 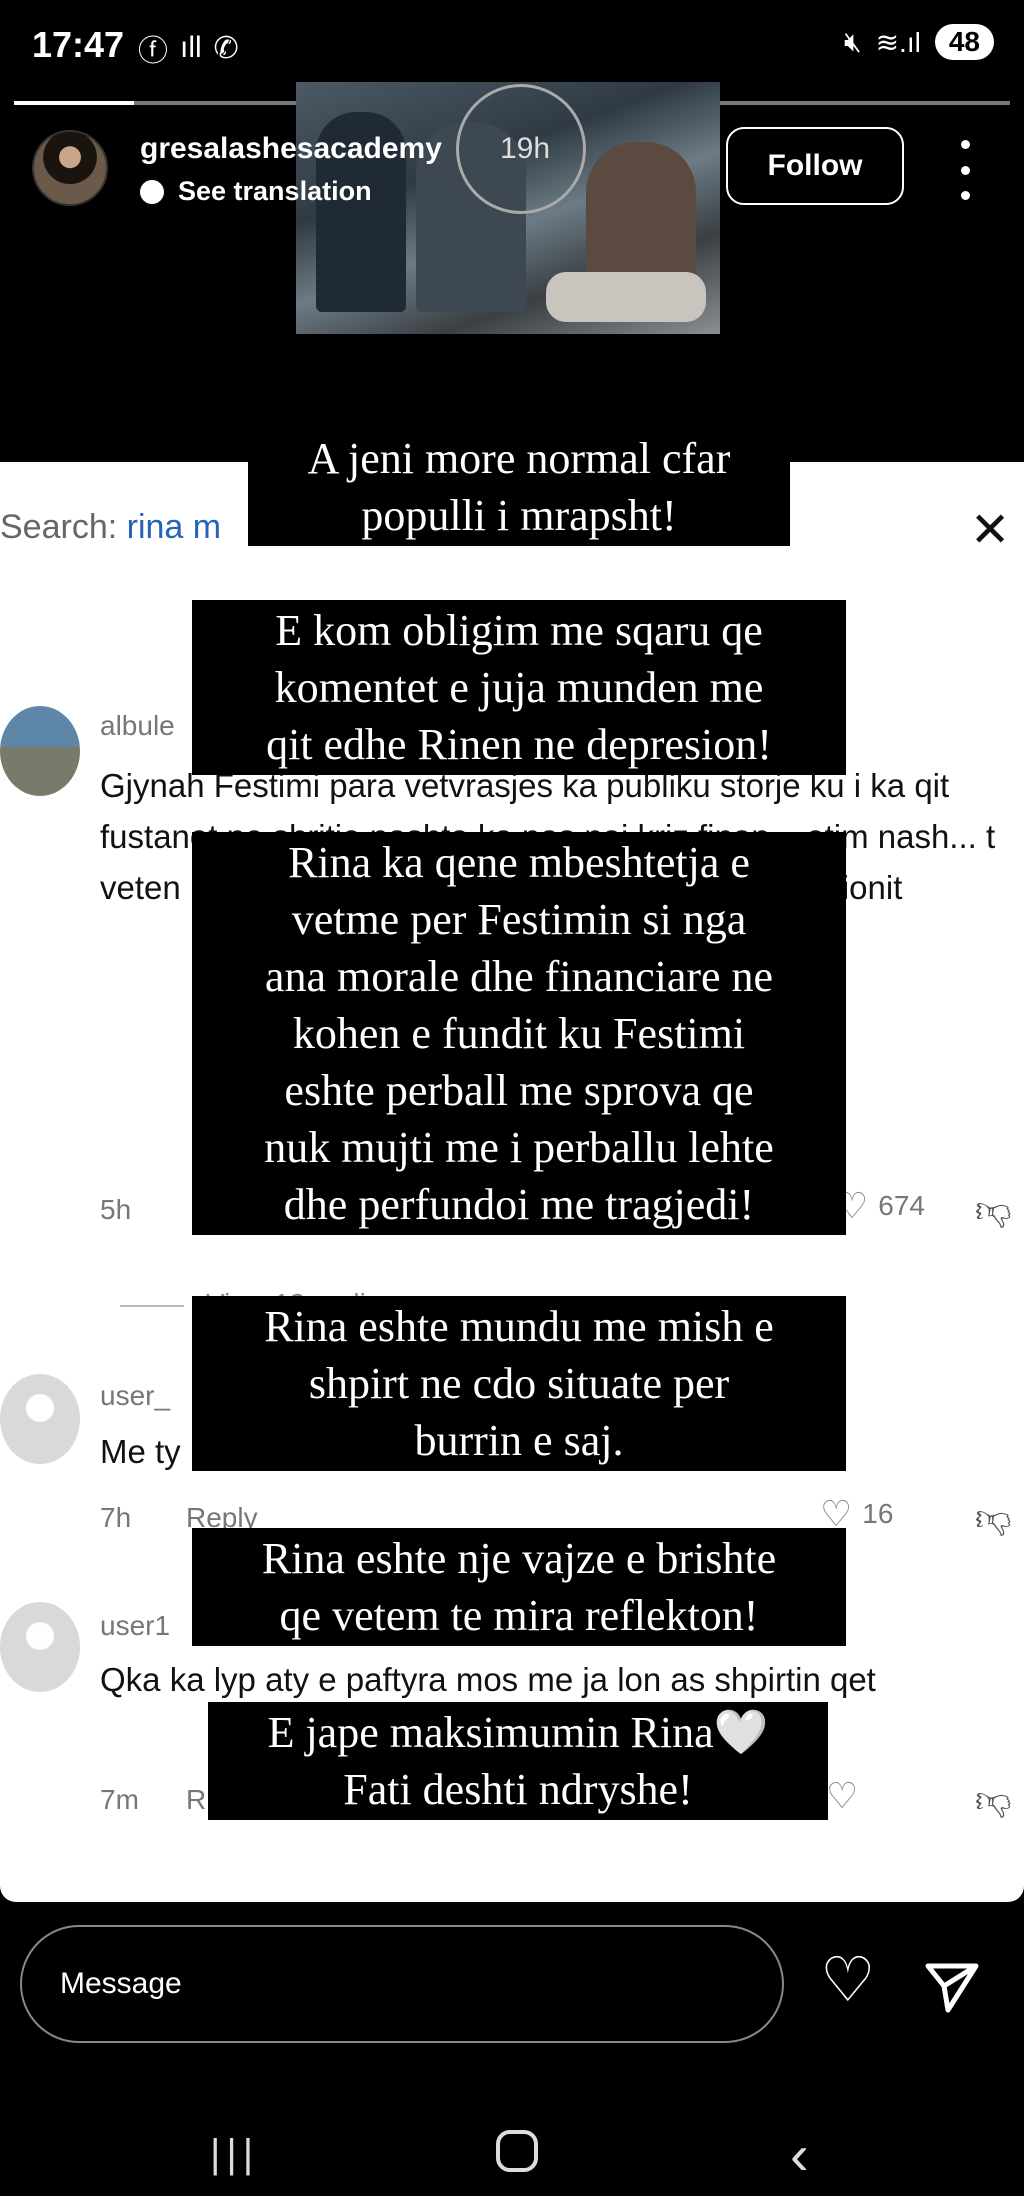 What do you see at coordinates (63, 527) in the screenshot?
I see `search-prefix: Search:` at bounding box center [63, 527].